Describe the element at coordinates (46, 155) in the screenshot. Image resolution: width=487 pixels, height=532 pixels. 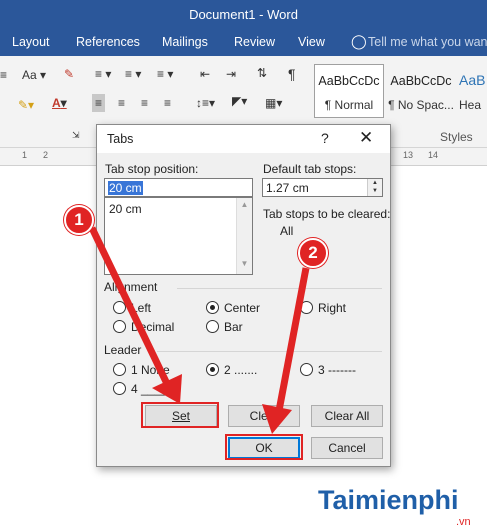
I see `ruler-tick: 2` at that location.